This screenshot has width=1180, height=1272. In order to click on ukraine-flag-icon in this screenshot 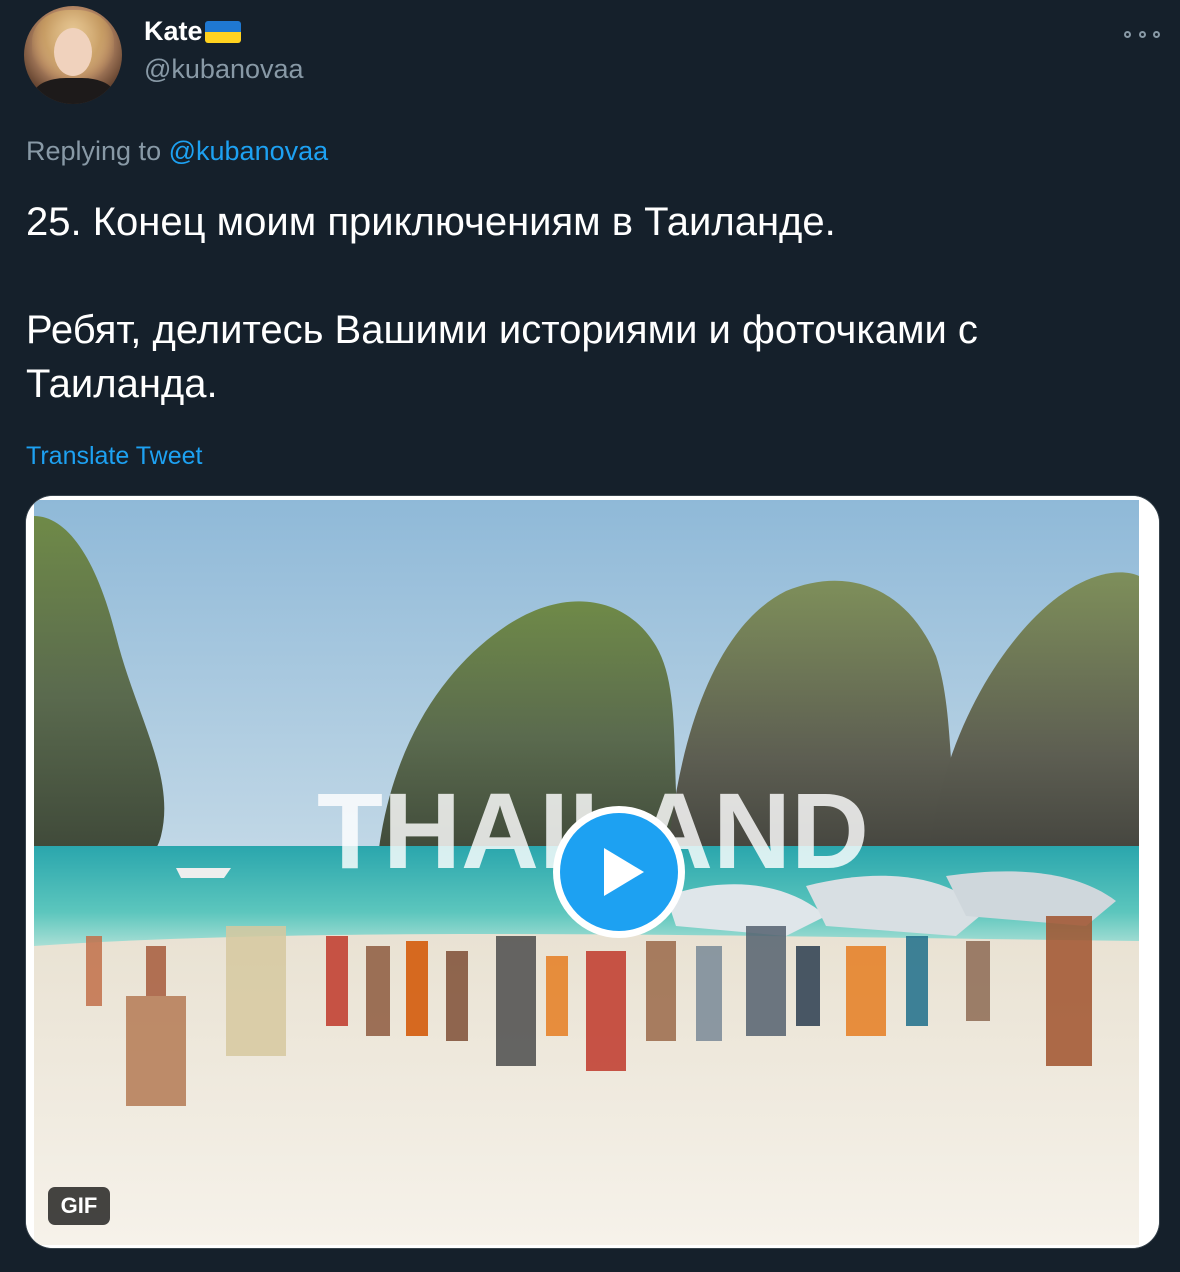, I will do `click(222, 31)`.